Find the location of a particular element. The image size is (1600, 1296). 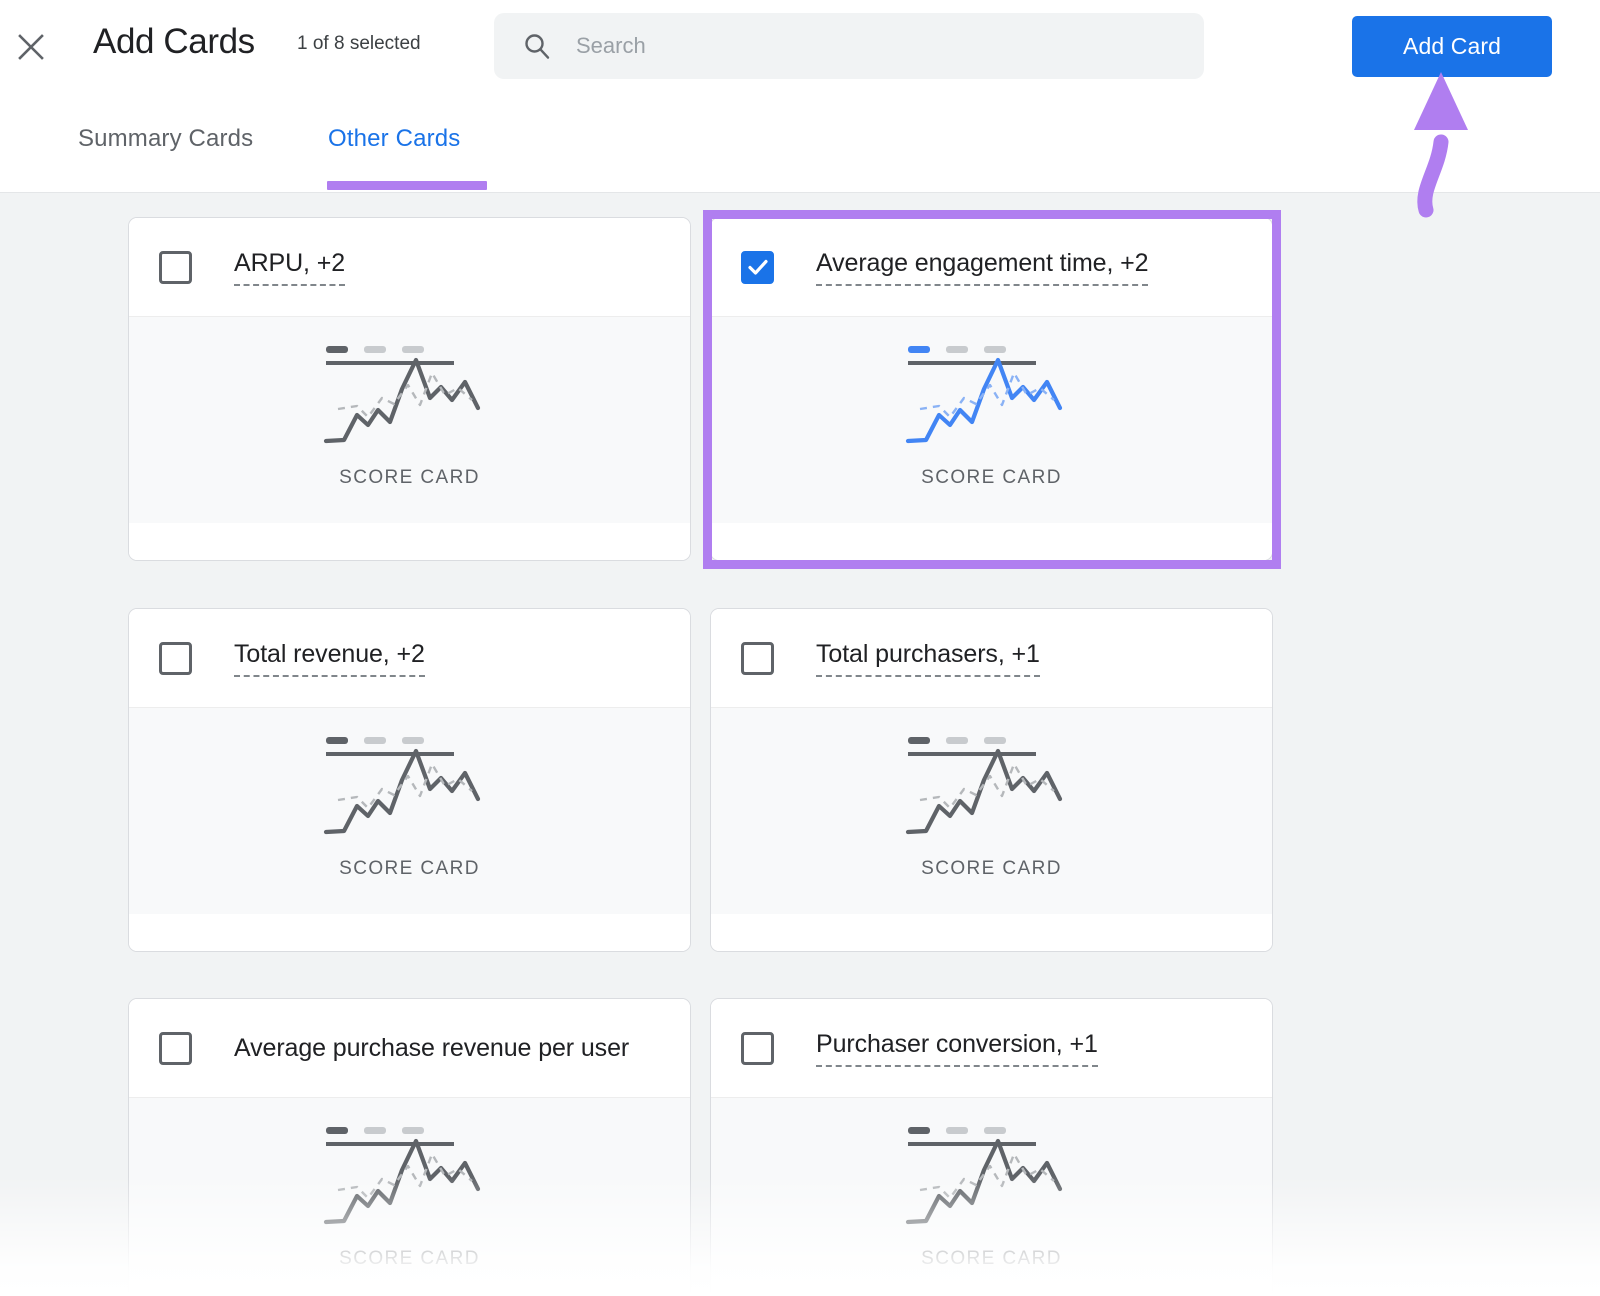

card-header: Total revenue, +2 is located at coordinates (409, 658).